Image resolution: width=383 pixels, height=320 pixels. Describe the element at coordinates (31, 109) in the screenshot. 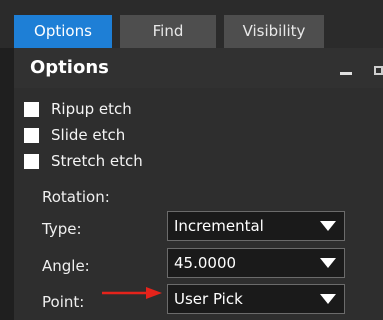

I see `ripup-etch-checkbox` at that location.